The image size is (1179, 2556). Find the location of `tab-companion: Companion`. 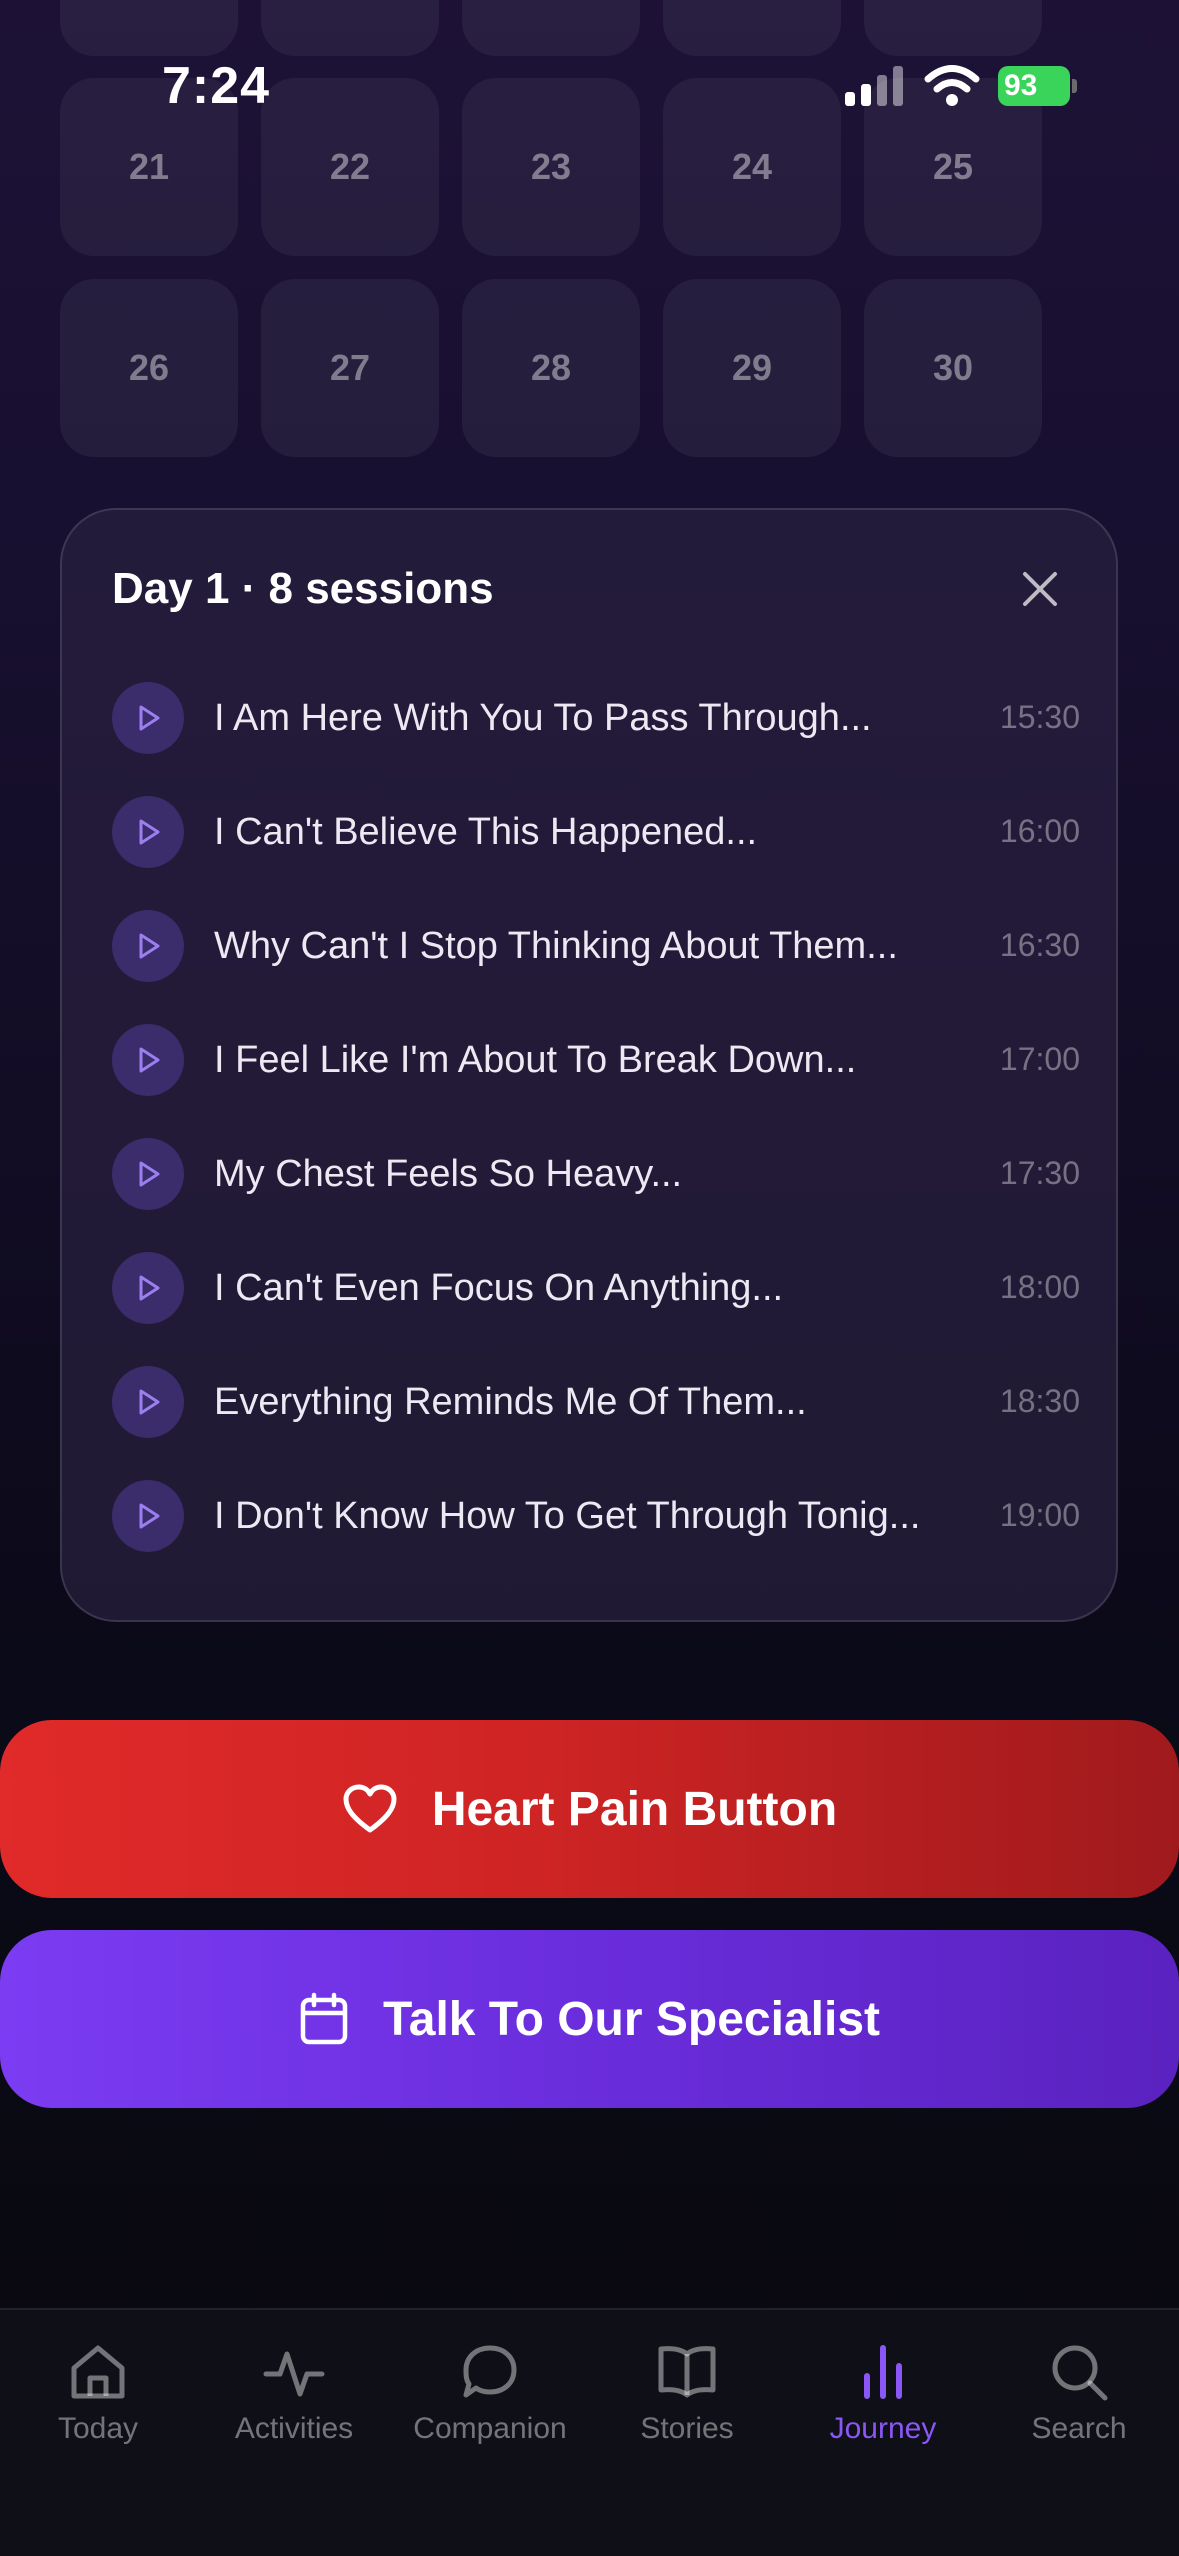

tab-companion: Companion is located at coordinates (490, 2410).